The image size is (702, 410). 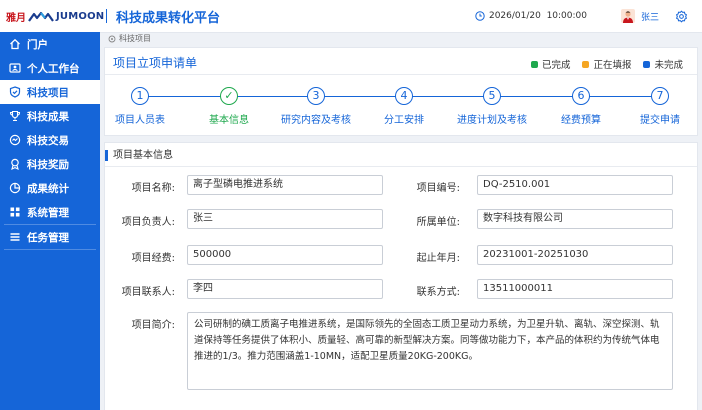 I want to click on legend-item-filling: 正在填报, so click(x=606, y=64).